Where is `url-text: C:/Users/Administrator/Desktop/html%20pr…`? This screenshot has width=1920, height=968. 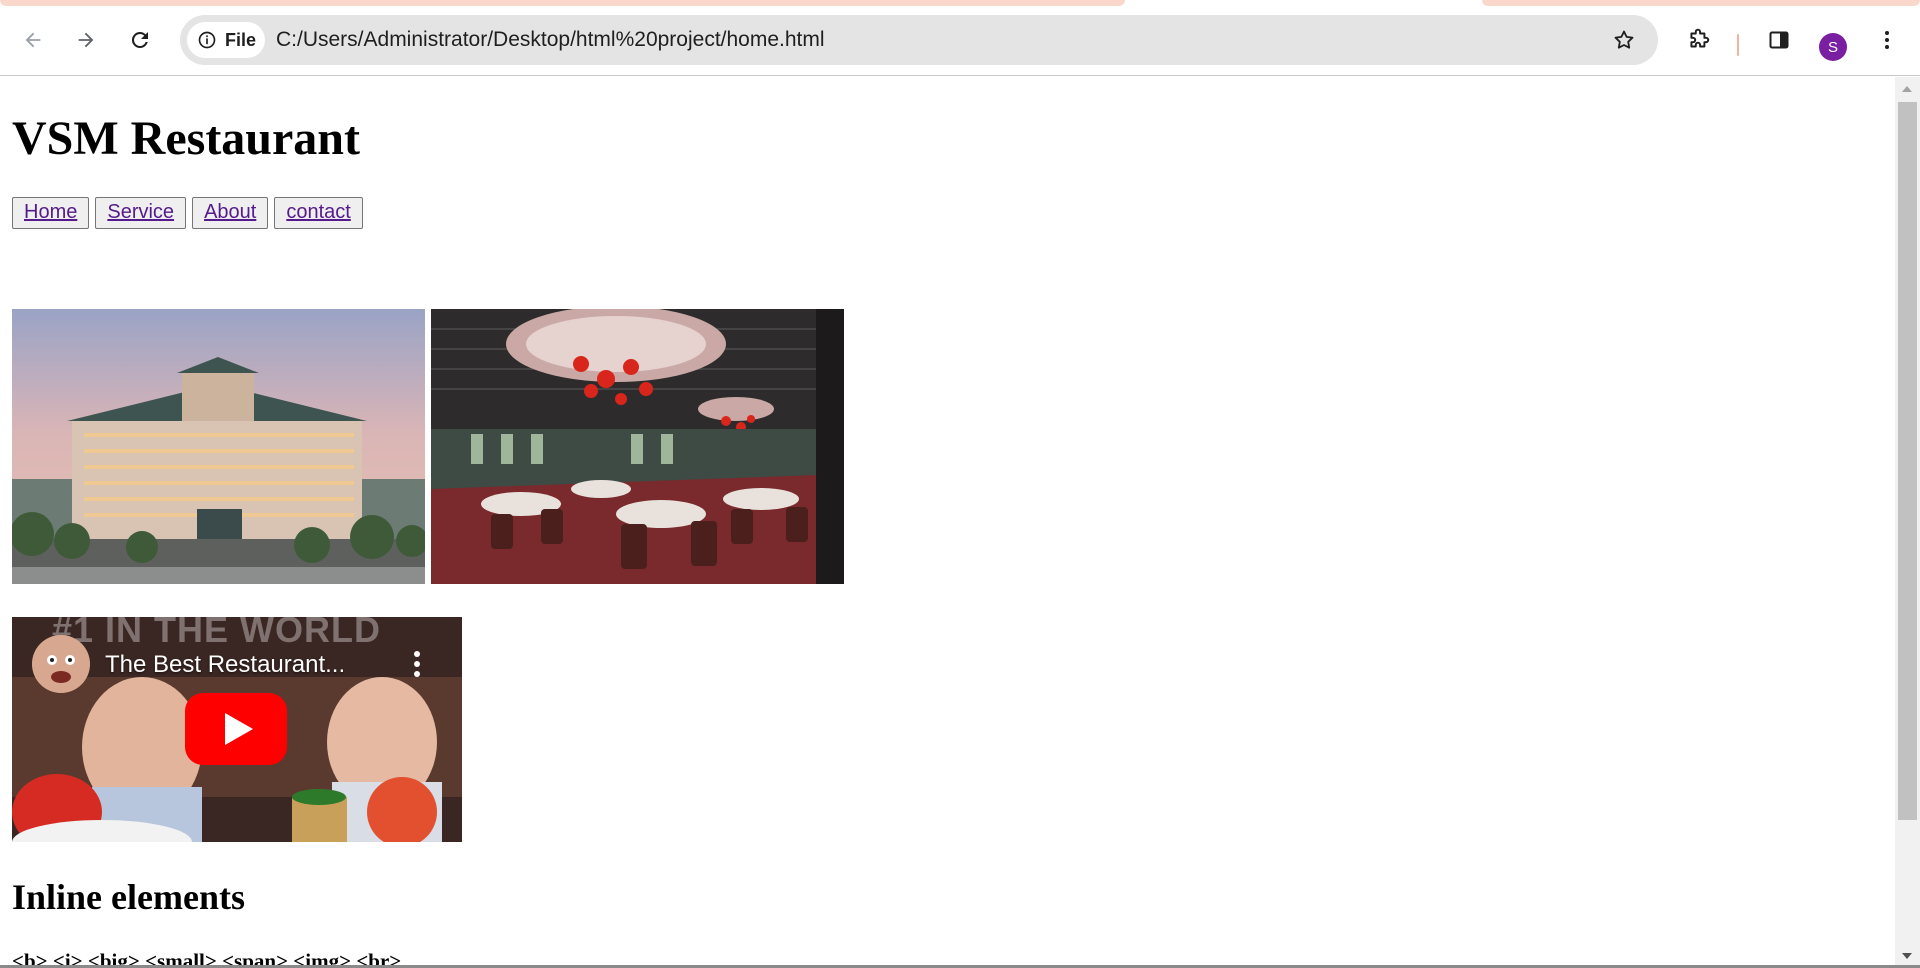 url-text: C:/Users/Administrator/Desktop/html%20pr… is located at coordinates (550, 40).